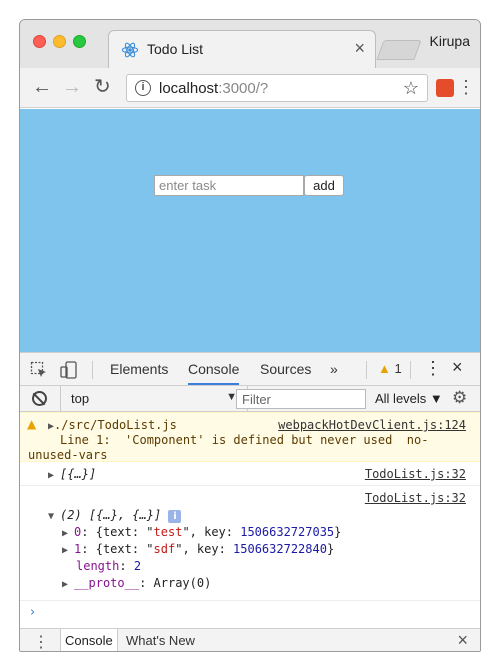 This screenshot has width=500, height=671. What do you see at coordinates (250, 639) in the screenshot?
I see `devtools-drawer: ⋮ Console What's New ×` at bounding box center [250, 639].